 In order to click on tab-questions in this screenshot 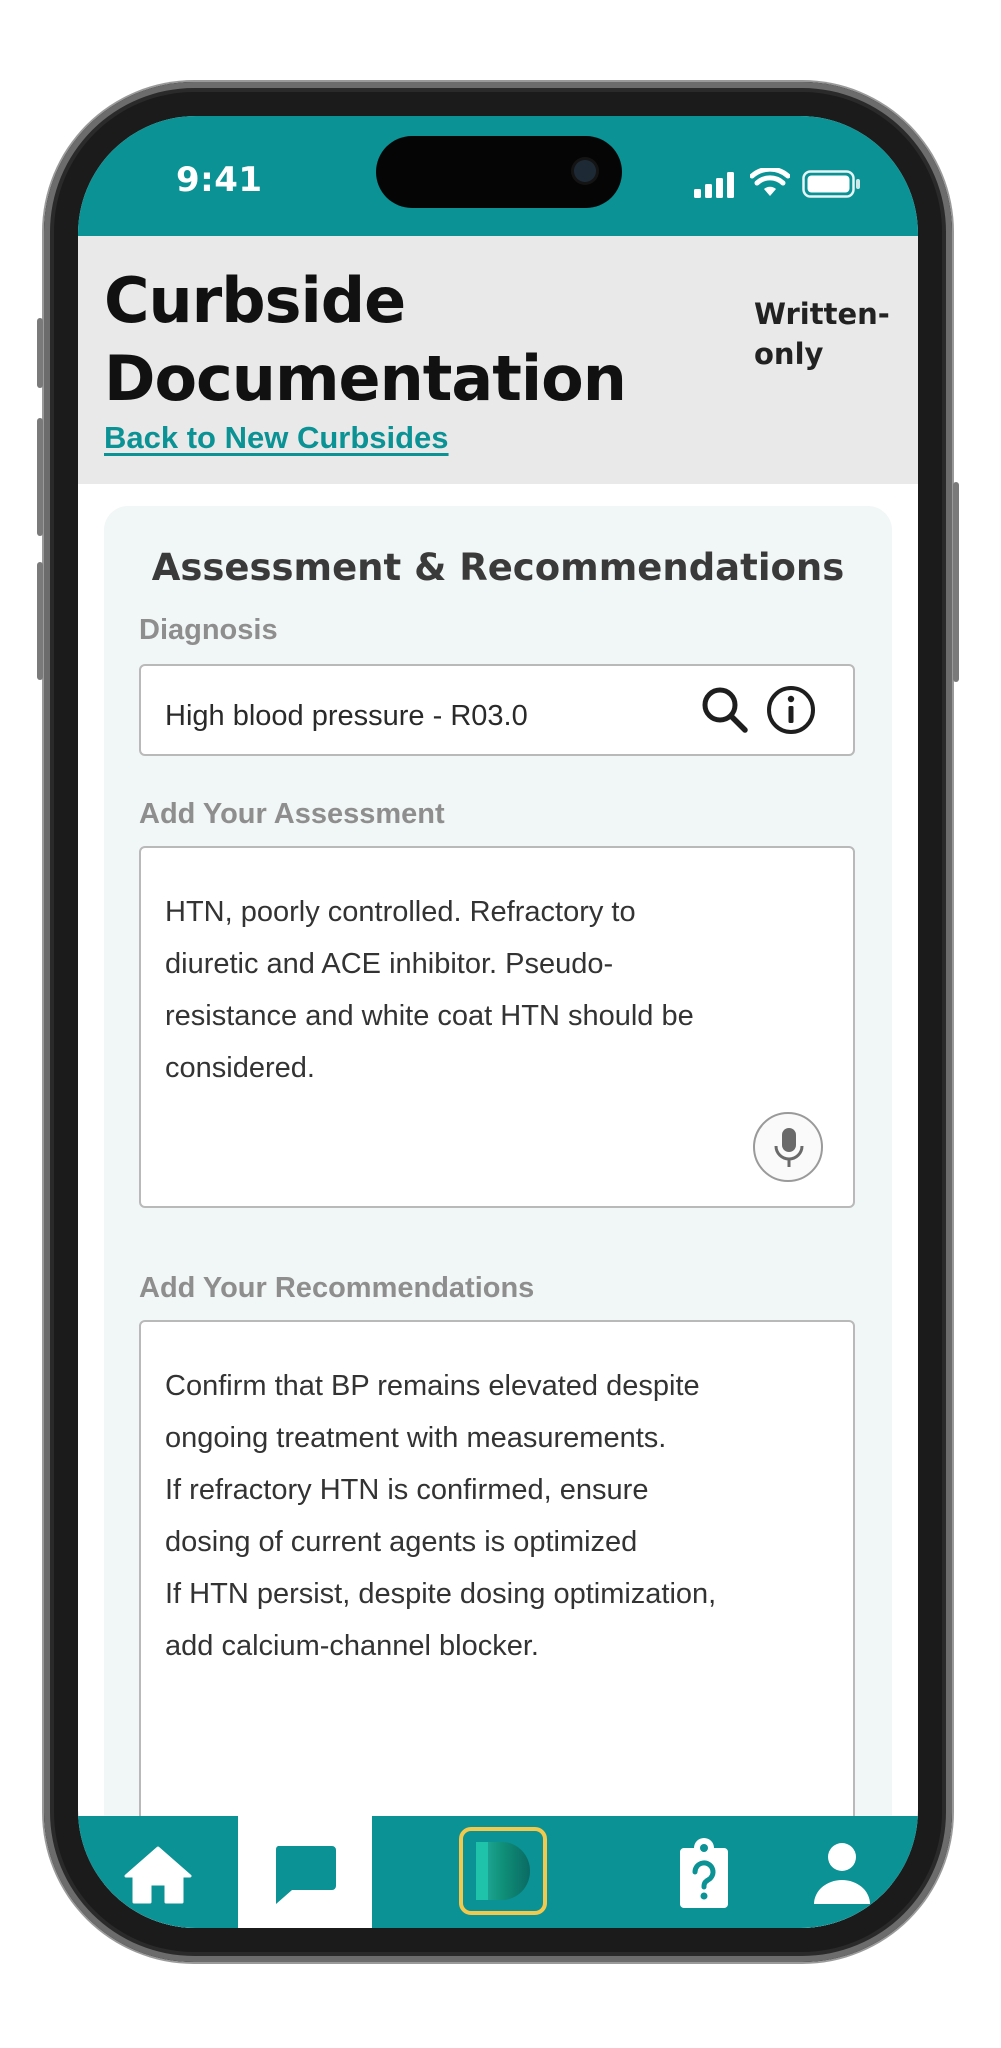, I will do `click(704, 1872)`.